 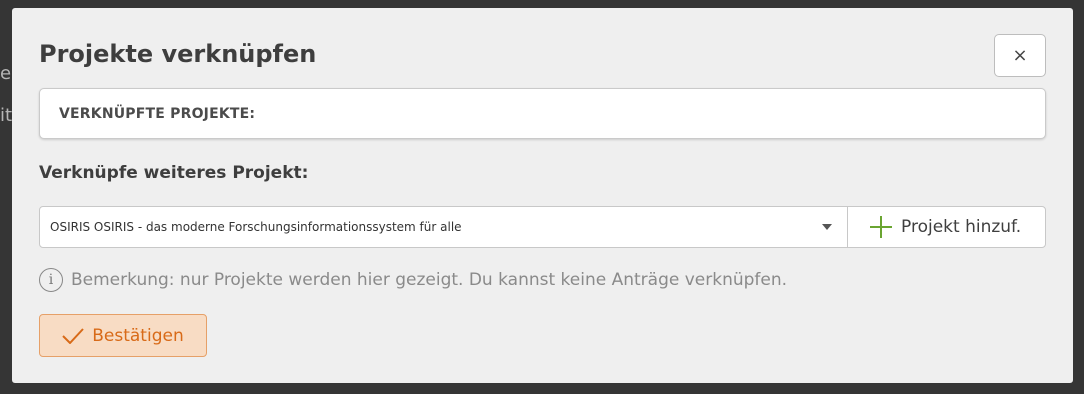 I want to click on add-project-label: Projekt hinzuf., so click(x=961, y=227).